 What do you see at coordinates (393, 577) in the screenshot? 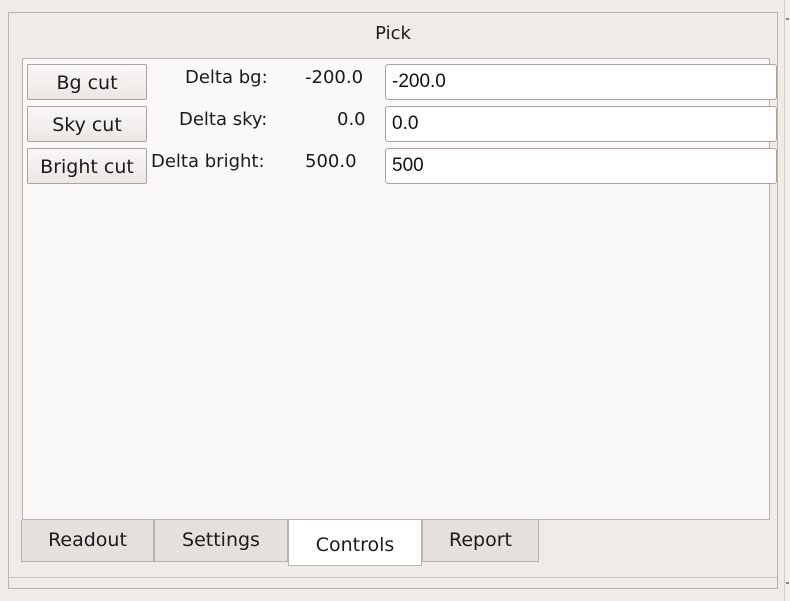
I see `status-divider` at bounding box center [393, 577].